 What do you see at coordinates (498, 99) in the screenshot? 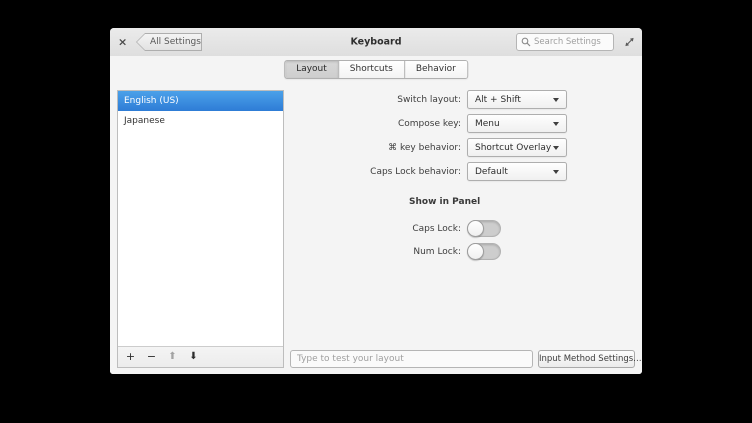
I see `switch-layout-value: Alt + Shift` at bounding box center [498, 99].